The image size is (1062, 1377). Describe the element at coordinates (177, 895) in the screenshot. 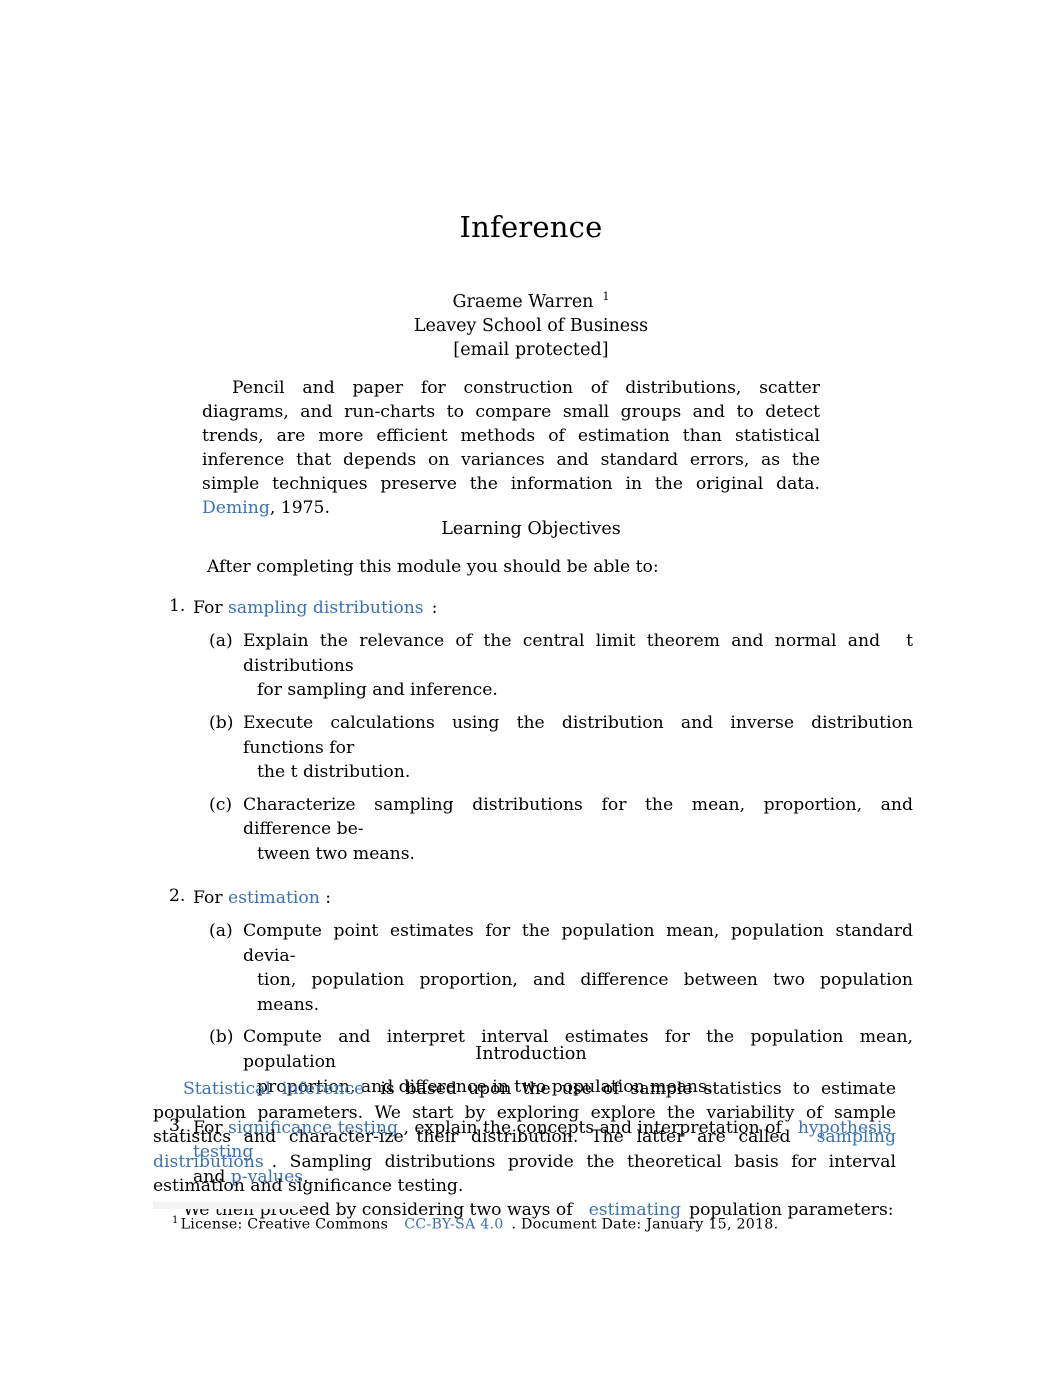

I see `lo-item-2-marker: 2.` at that location.